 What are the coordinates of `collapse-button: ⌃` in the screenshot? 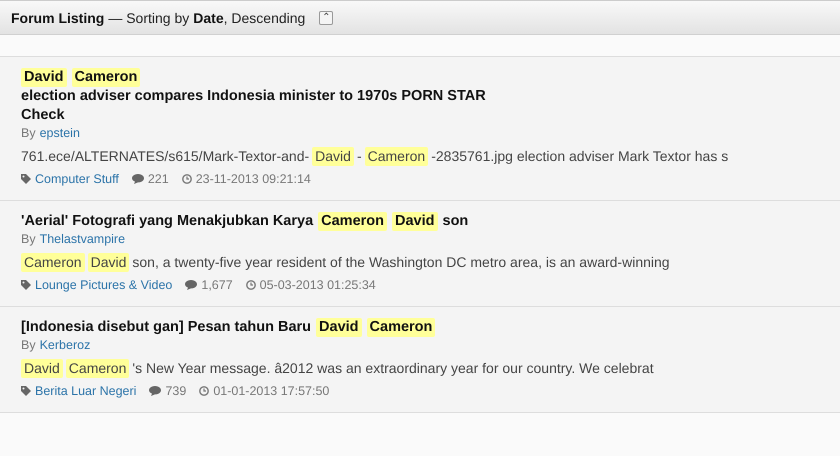 It's located at (326, 17).